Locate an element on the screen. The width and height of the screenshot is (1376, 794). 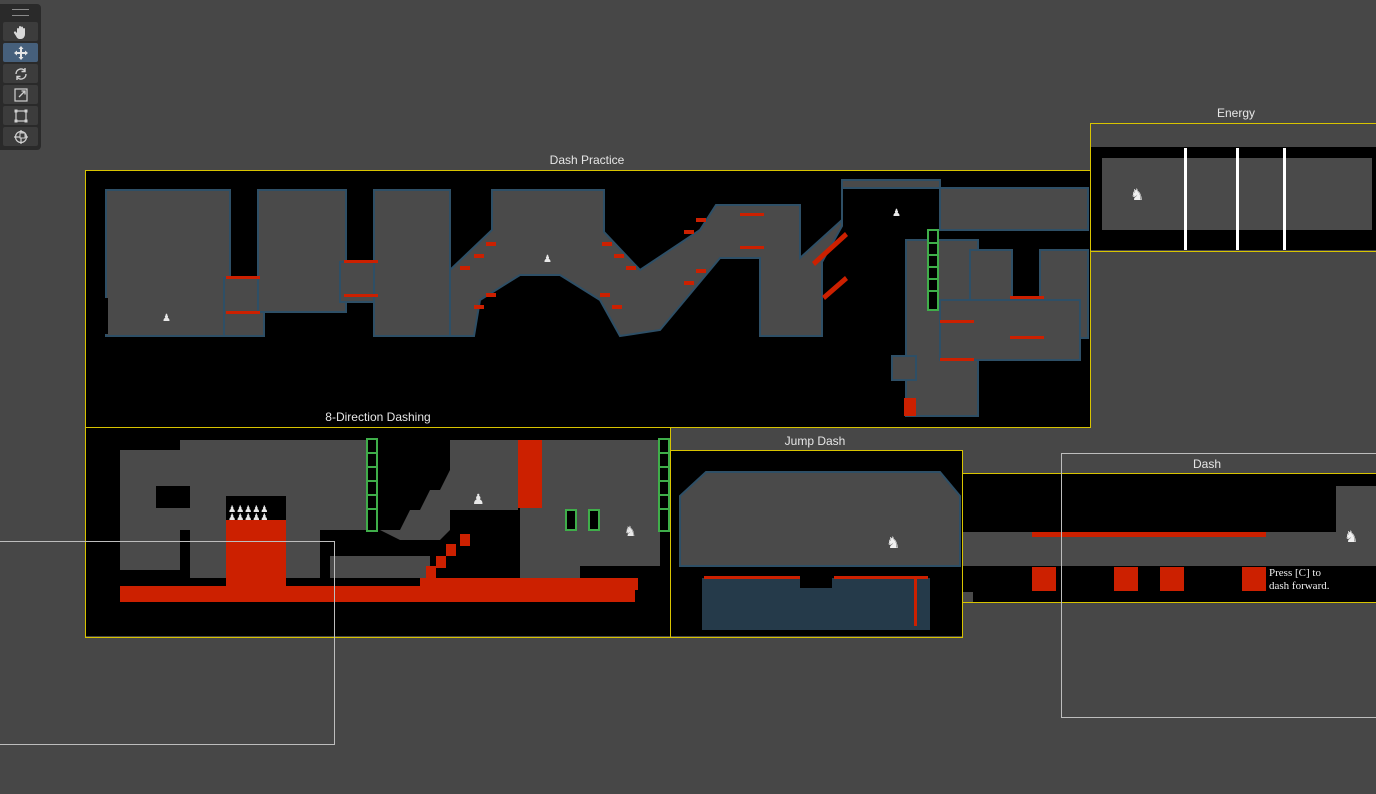
move-tool-button is located at coordinates (20, 52).